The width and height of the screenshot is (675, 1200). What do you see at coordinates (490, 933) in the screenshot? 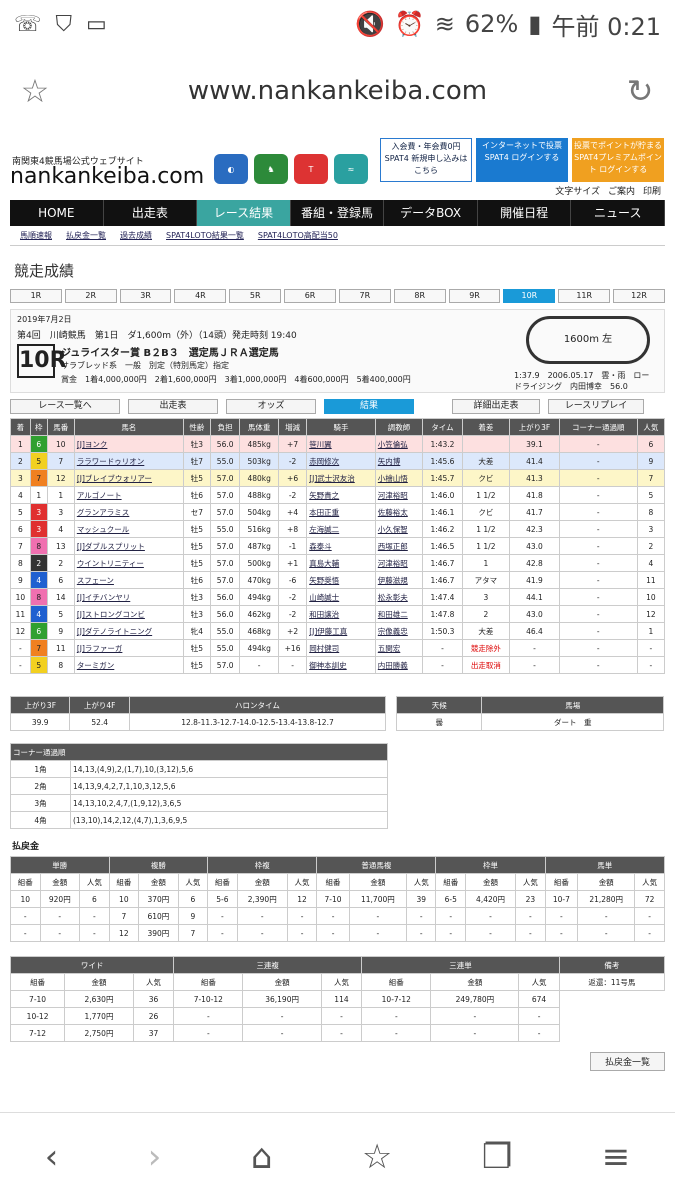
I see `payout-cell: -` at bounding box center [490, 933].